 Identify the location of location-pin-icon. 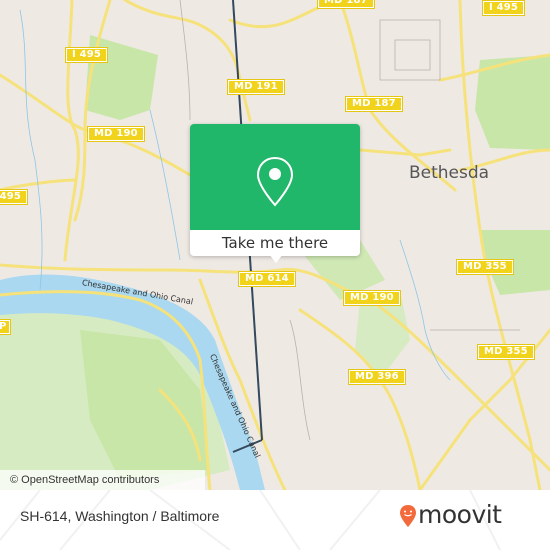
(275, 181).